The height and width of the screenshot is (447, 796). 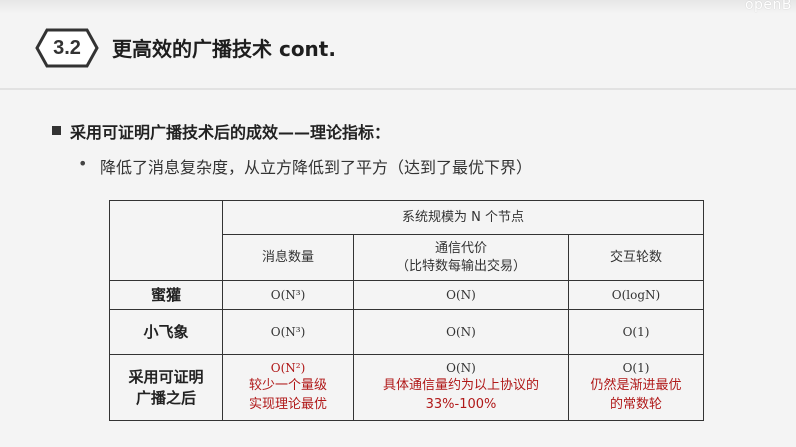 I want to click on cell-rounds: O(1) 仍然是渐进最优 的常数轮, so click(x=636, y=387).